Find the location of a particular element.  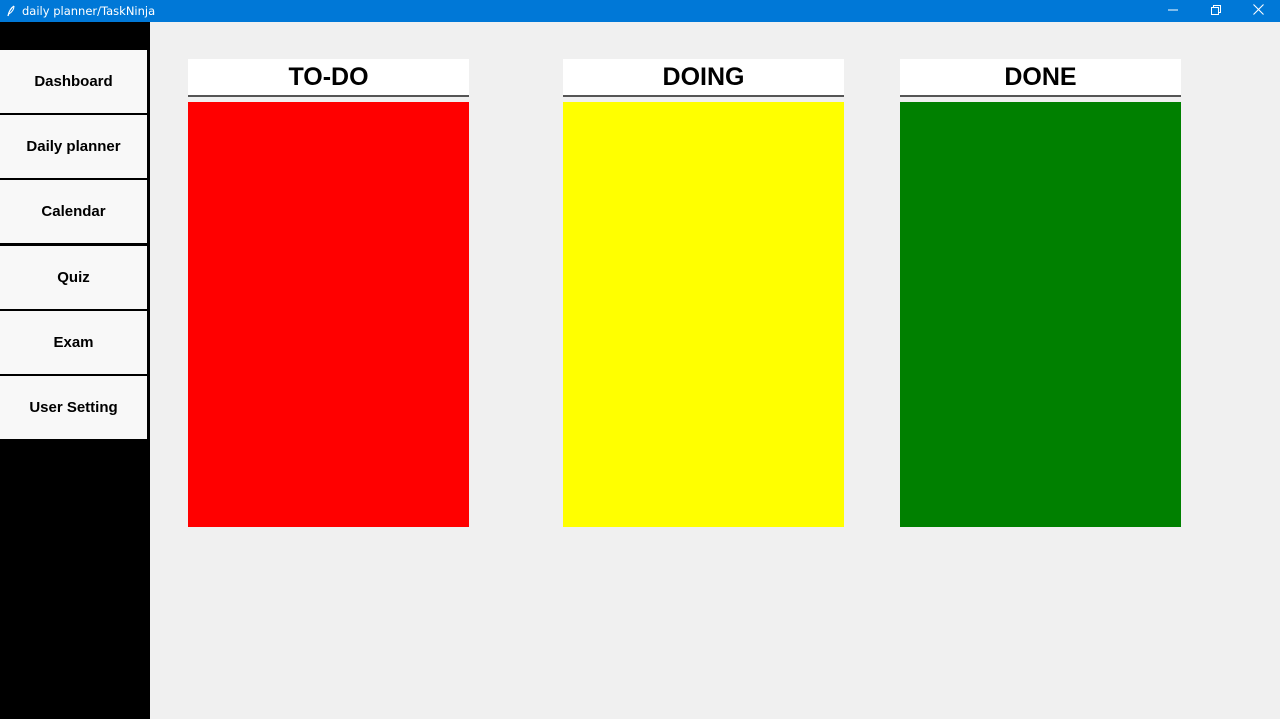

sidebar-item-quiz: Quiz is located at coordinates (73, 277).